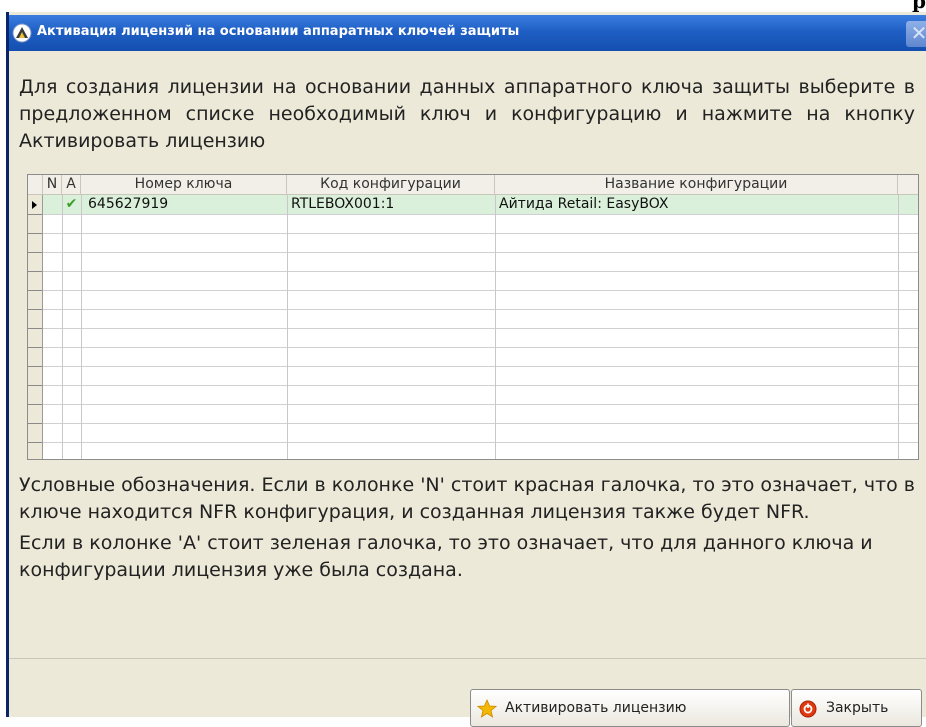 This screenshot has width=926, height=727. What do you see at coordinates (480, 204) in the screenshot?
I see `table-row` at bounding box center [480, 204].